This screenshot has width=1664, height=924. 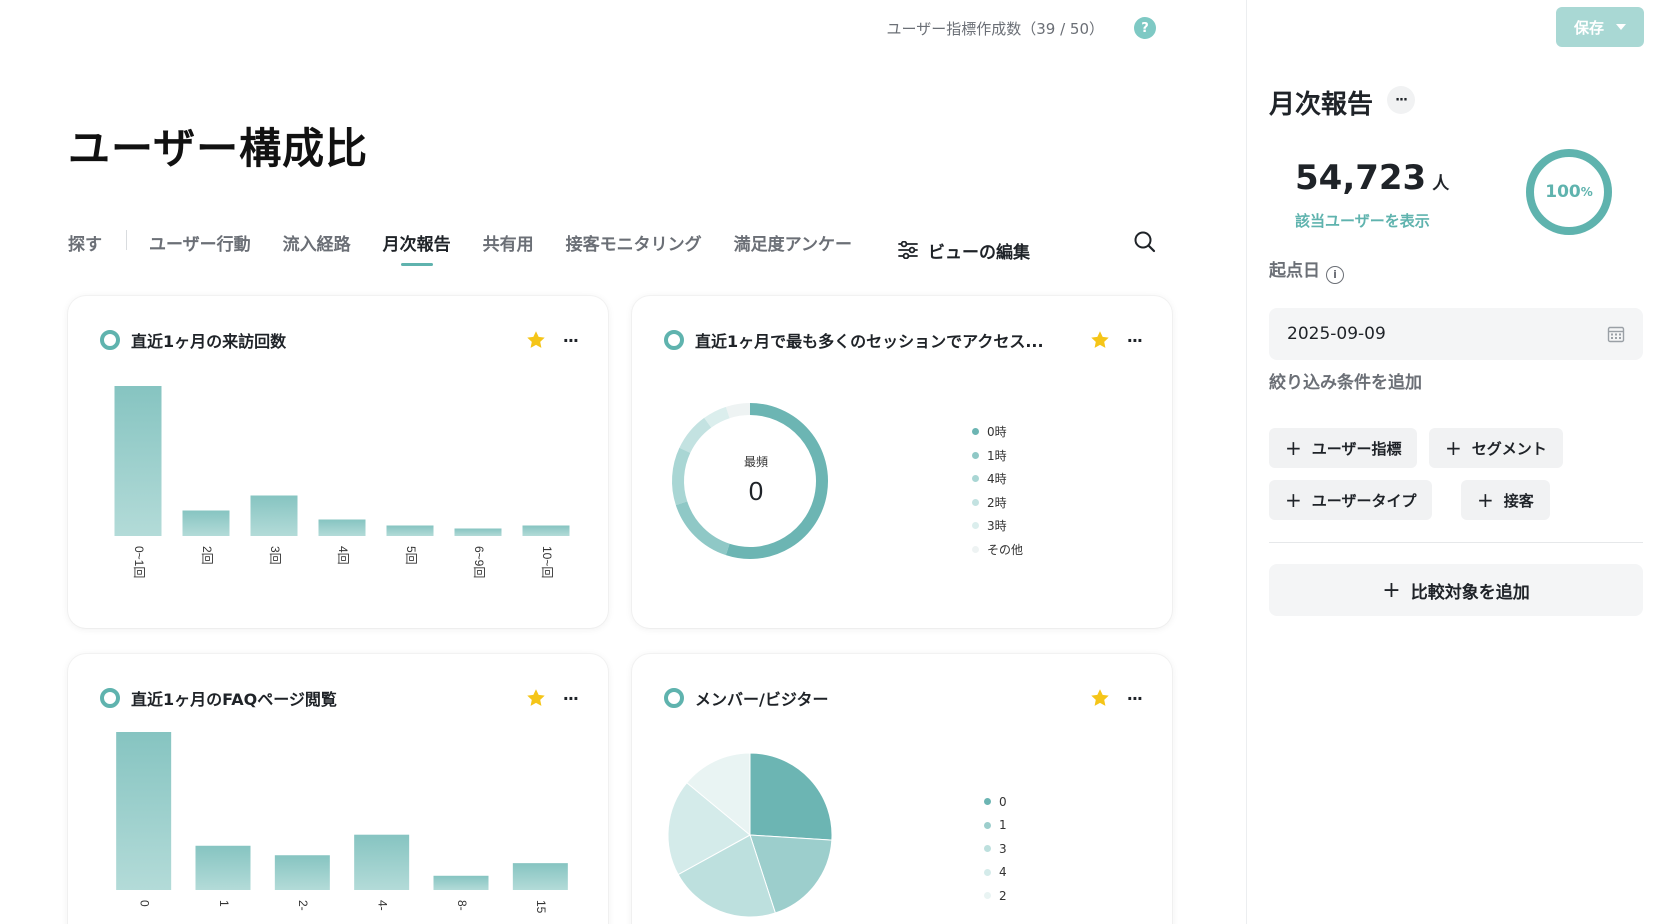 I want to click on legend-item: 3時, so click(x=997, y=526).